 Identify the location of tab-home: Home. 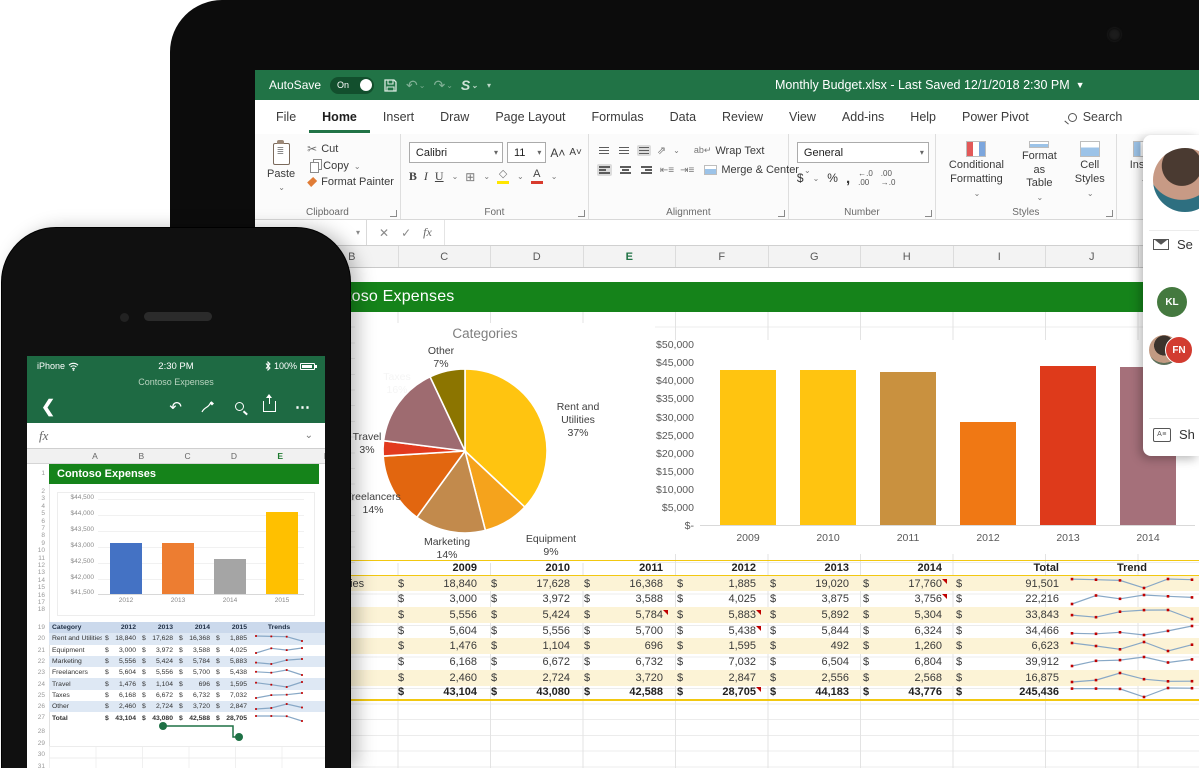
(339, 117).